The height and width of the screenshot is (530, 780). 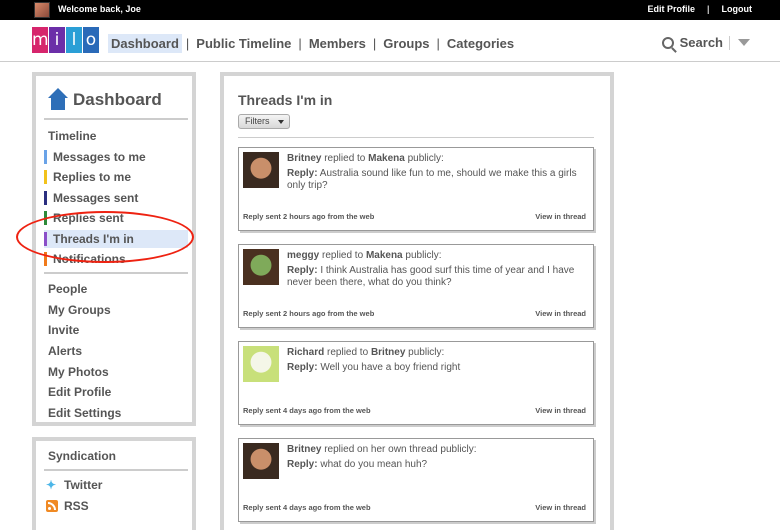 I want to click on edit-profile-link: Edit Profile, so click(x=671, y=9).